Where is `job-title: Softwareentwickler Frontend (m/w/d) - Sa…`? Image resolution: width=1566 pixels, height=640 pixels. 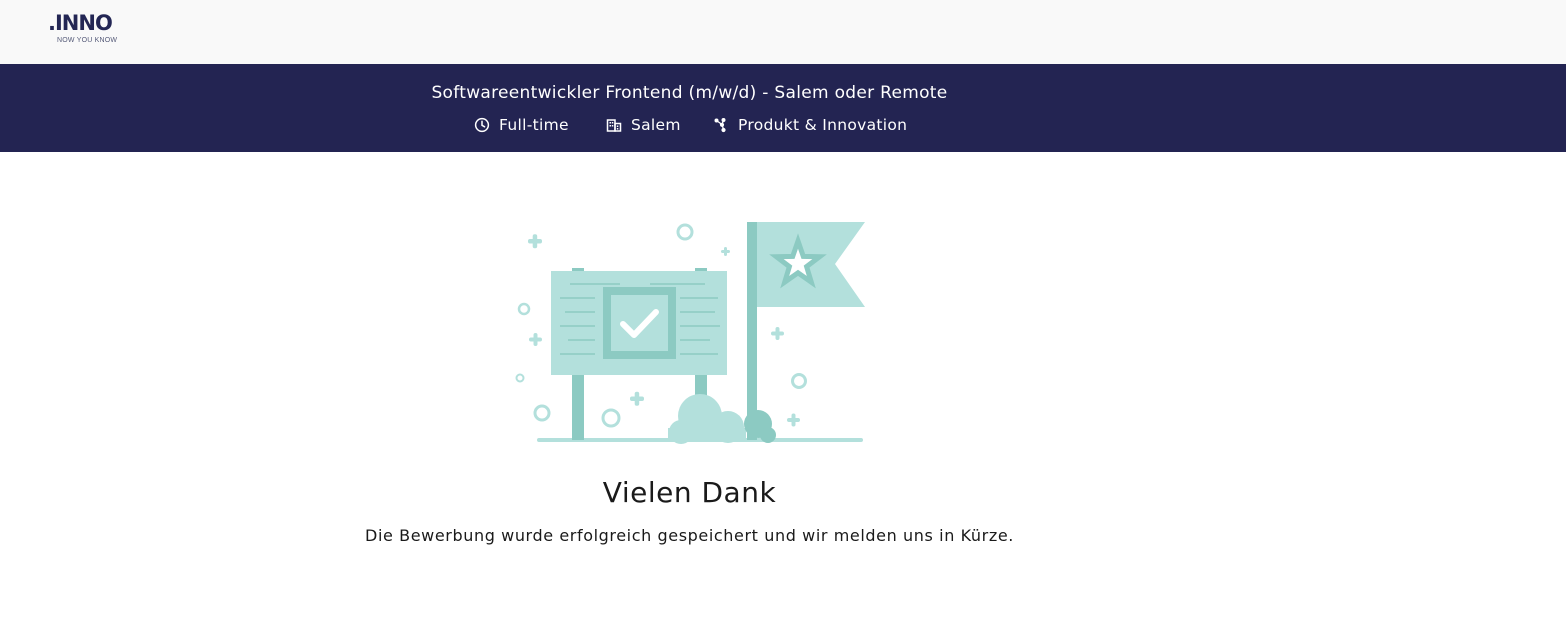 job-title: Softwareentwickler Frontend (m/w/d) - Sa… is located at coordinates (689, 93).